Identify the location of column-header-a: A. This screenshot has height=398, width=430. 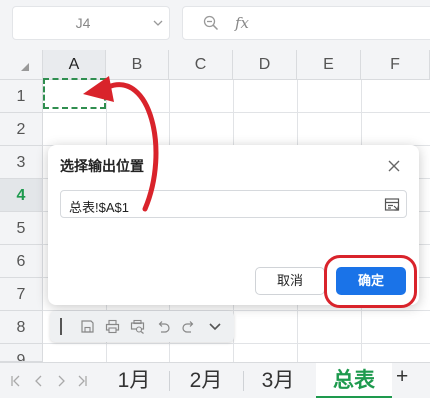
(74, 65).